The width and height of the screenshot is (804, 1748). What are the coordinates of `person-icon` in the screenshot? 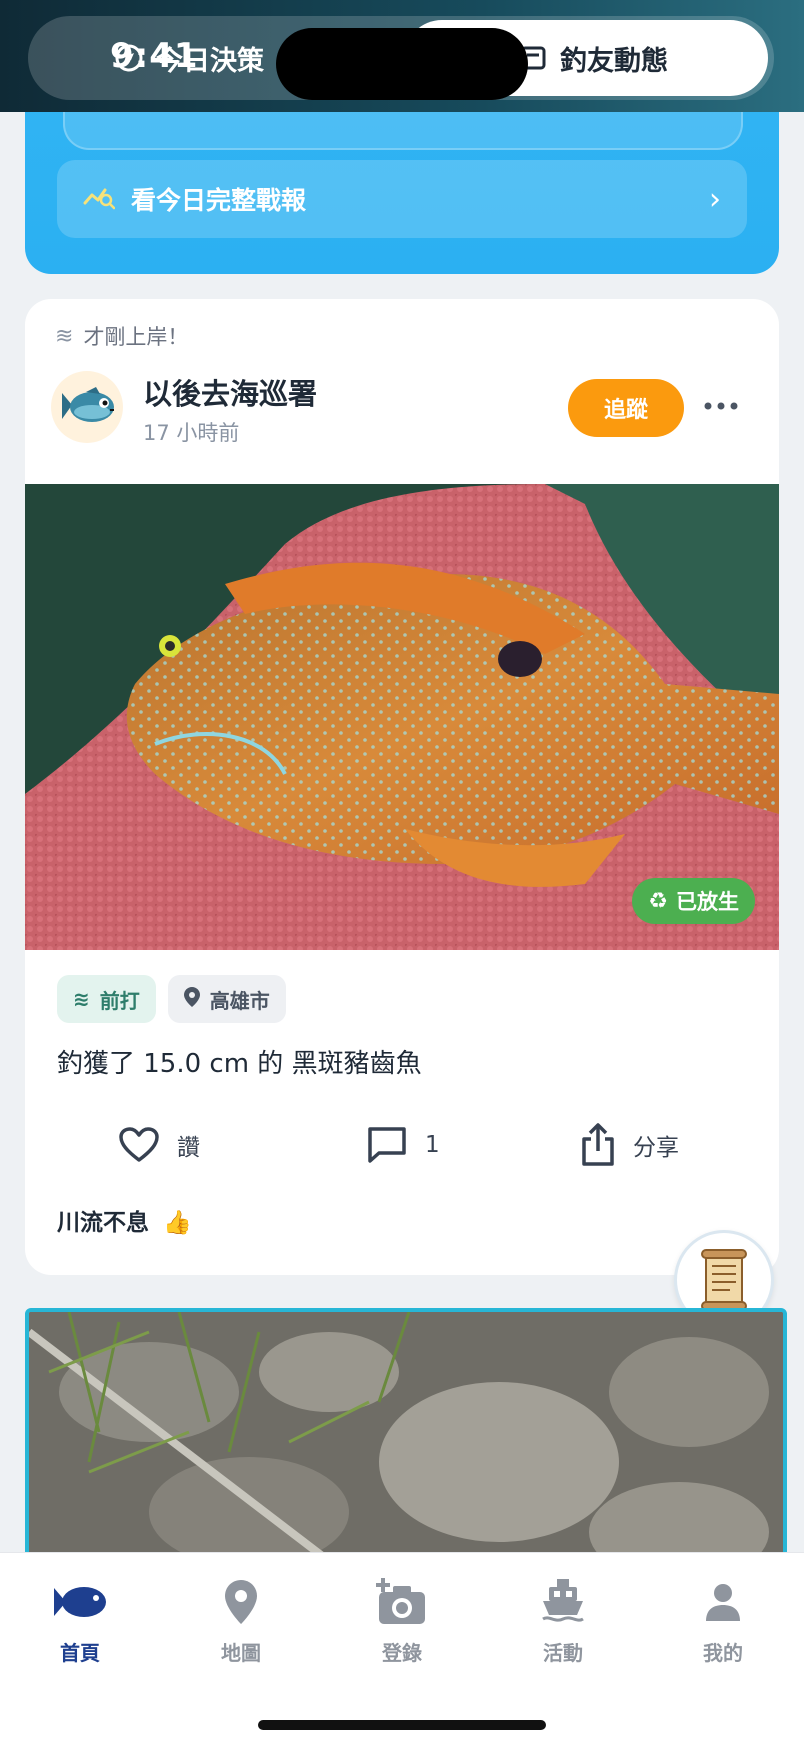 It's located at (723, 1602).